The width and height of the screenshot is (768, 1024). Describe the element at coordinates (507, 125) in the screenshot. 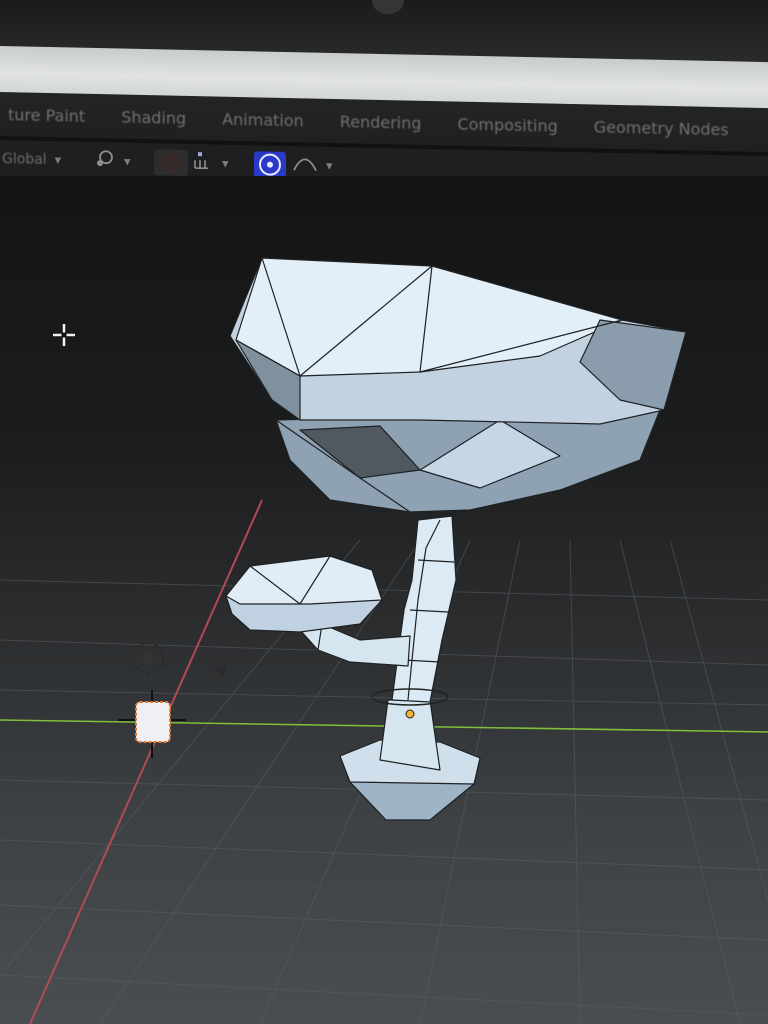

I see `tab-compositing: Compositing` at that location.